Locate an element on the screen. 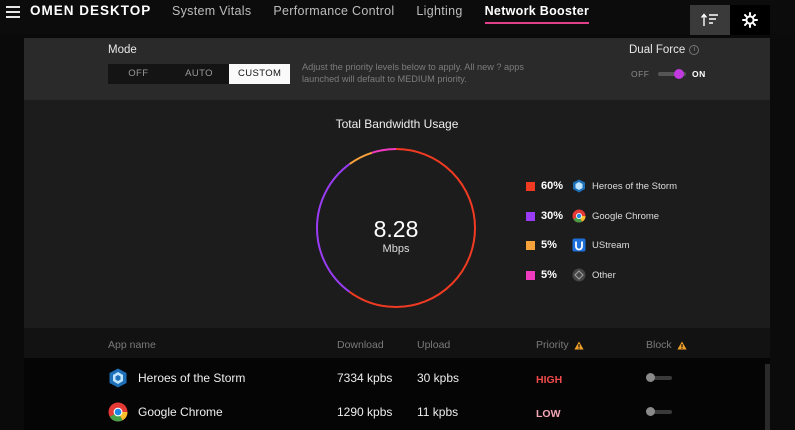  upload-rate: 30 kpbs is located at coordinates (438, 378).